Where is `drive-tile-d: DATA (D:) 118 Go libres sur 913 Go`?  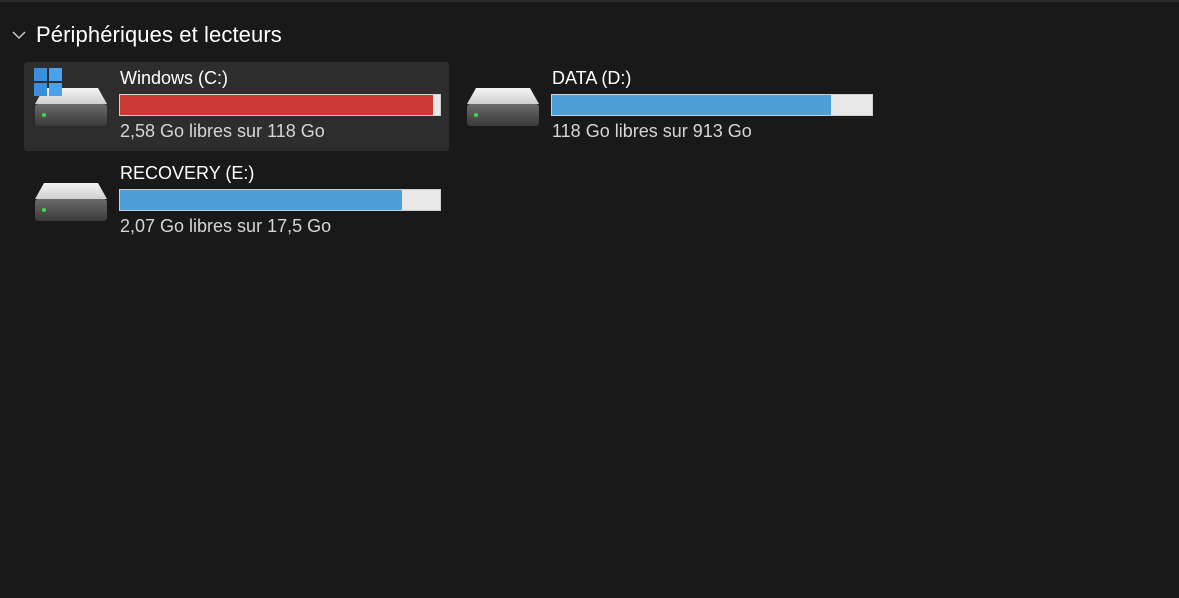
drive-tile-d: DATA (D:) 118 Go libres sur 913 Go is located at coordinates (668, 106).